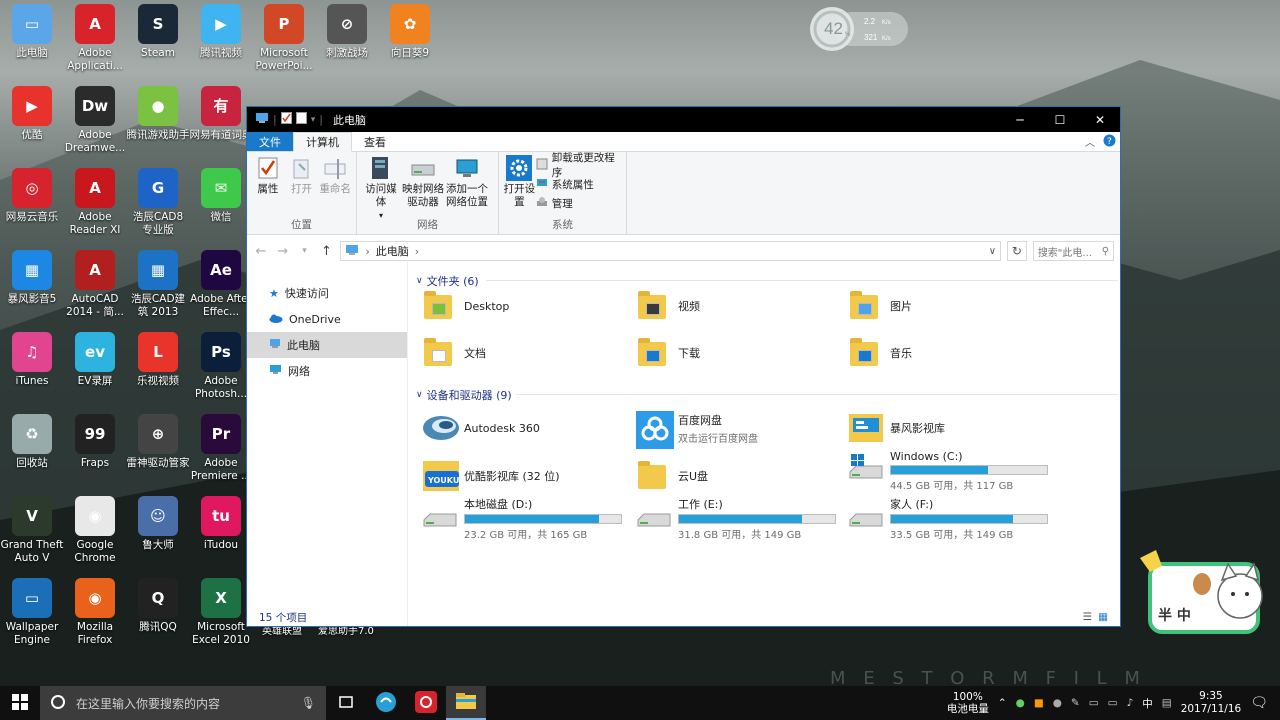 This screenshot has height=720, width=1280. Describe the element at coordinates (1100, 119) in the screenshot. I see `close-button: ✕` at that location.